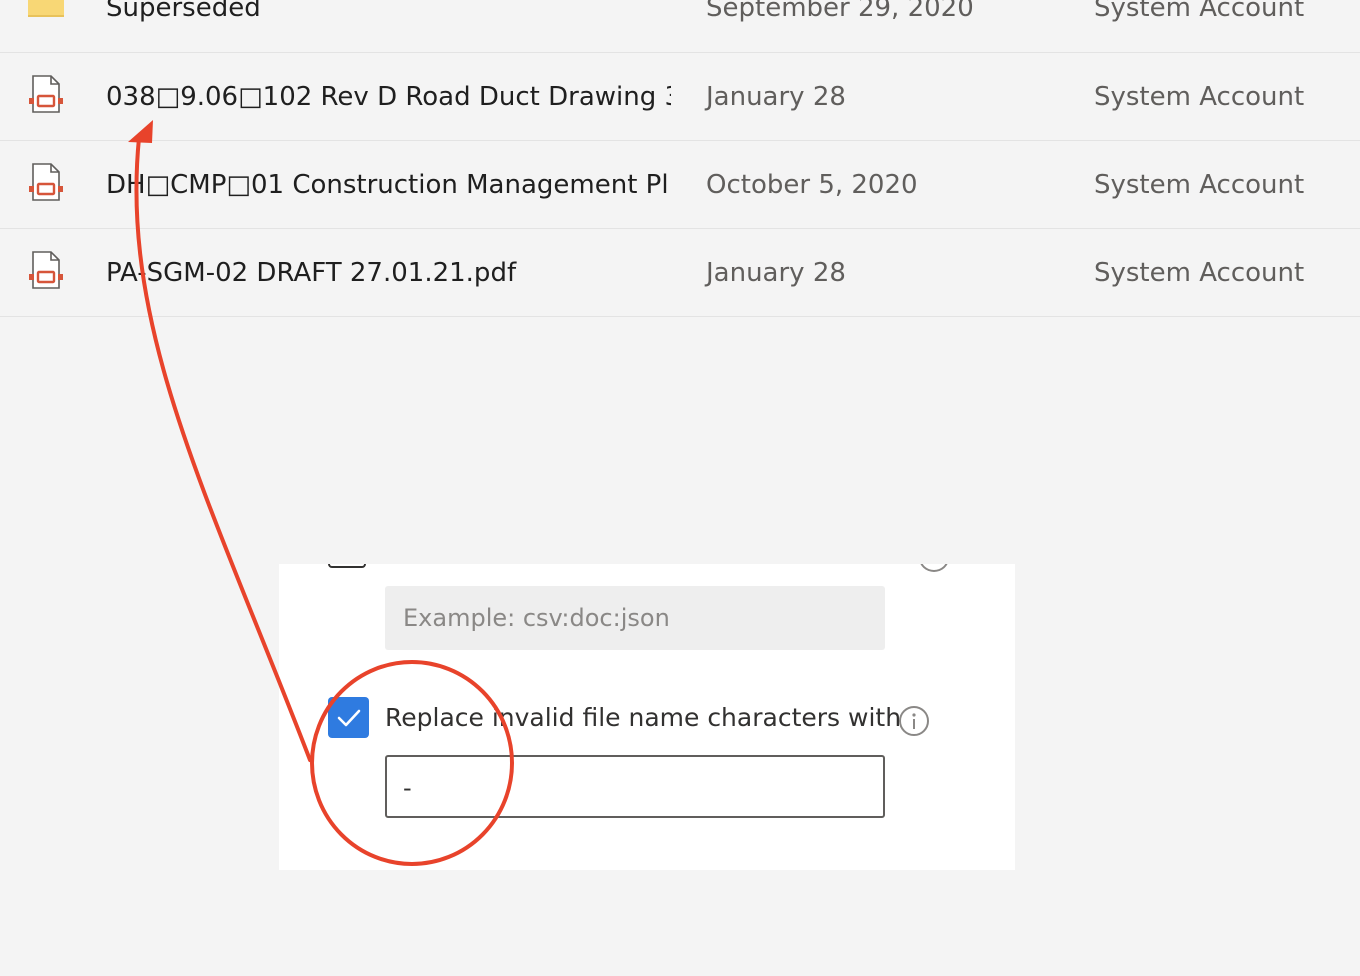 This screenshot has height=976, width=1360. What do you see at coordinates (388, 273) in the screenshot?
I see `file-name: PA-SGM-02 DRAFT 27.01.21.pdf` at bounding box center [388, 273].